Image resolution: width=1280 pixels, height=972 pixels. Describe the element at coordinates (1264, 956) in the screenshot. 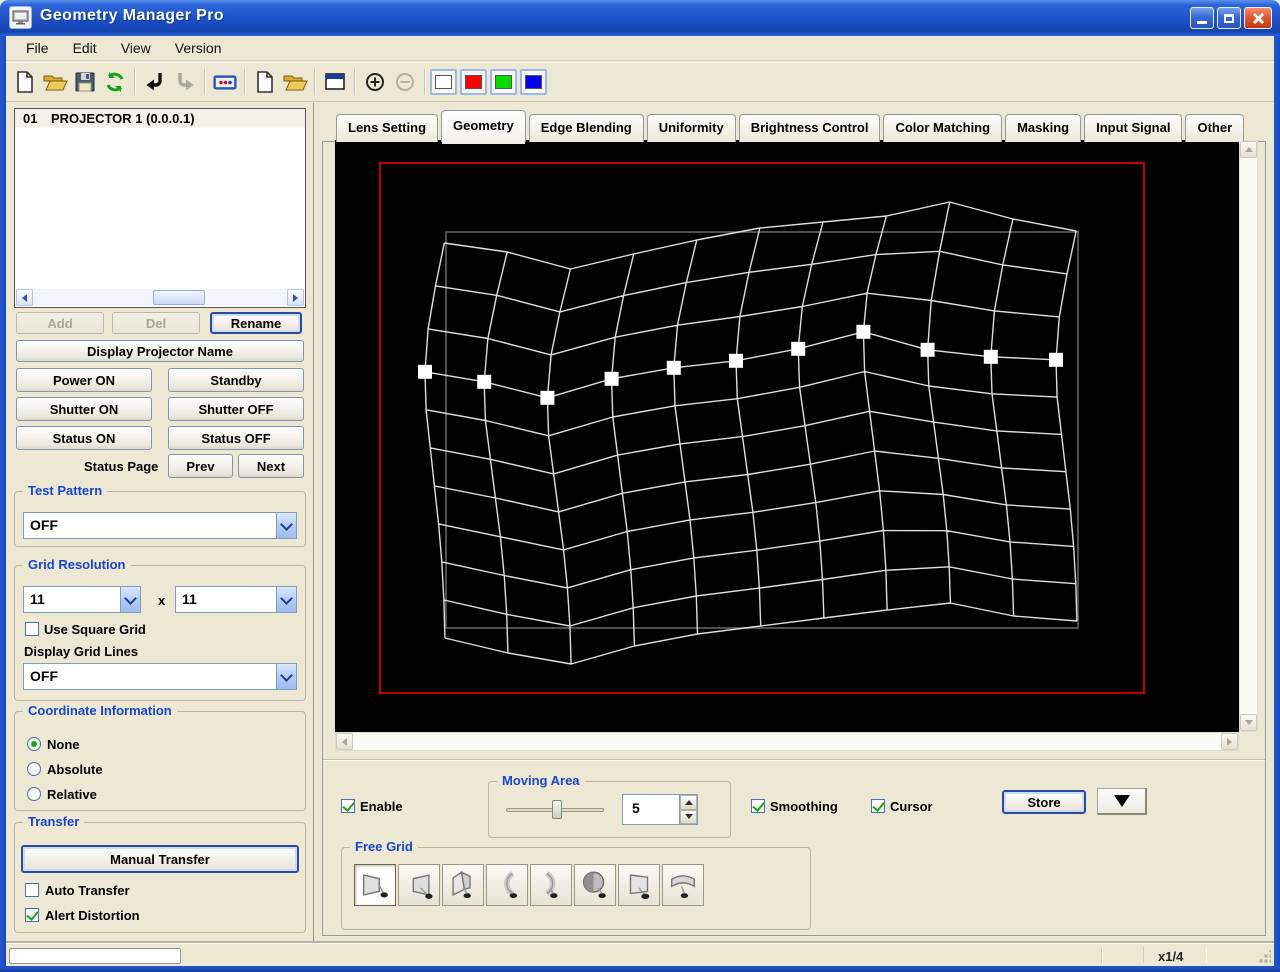

I see `resize-grip` at that location.